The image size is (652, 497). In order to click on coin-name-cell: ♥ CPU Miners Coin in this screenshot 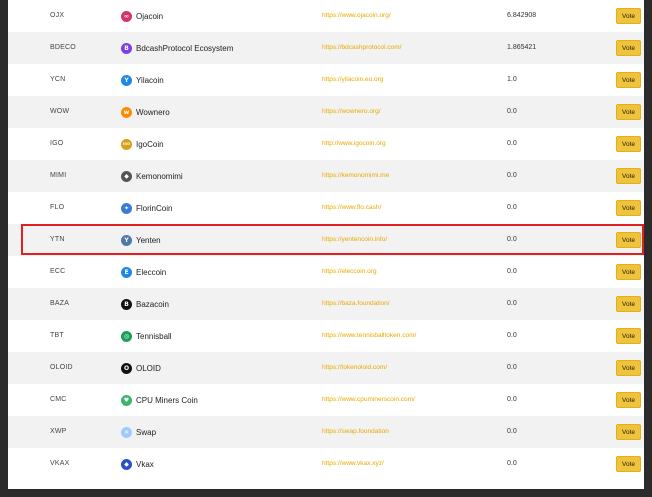, I will do `click(159, 400)`.